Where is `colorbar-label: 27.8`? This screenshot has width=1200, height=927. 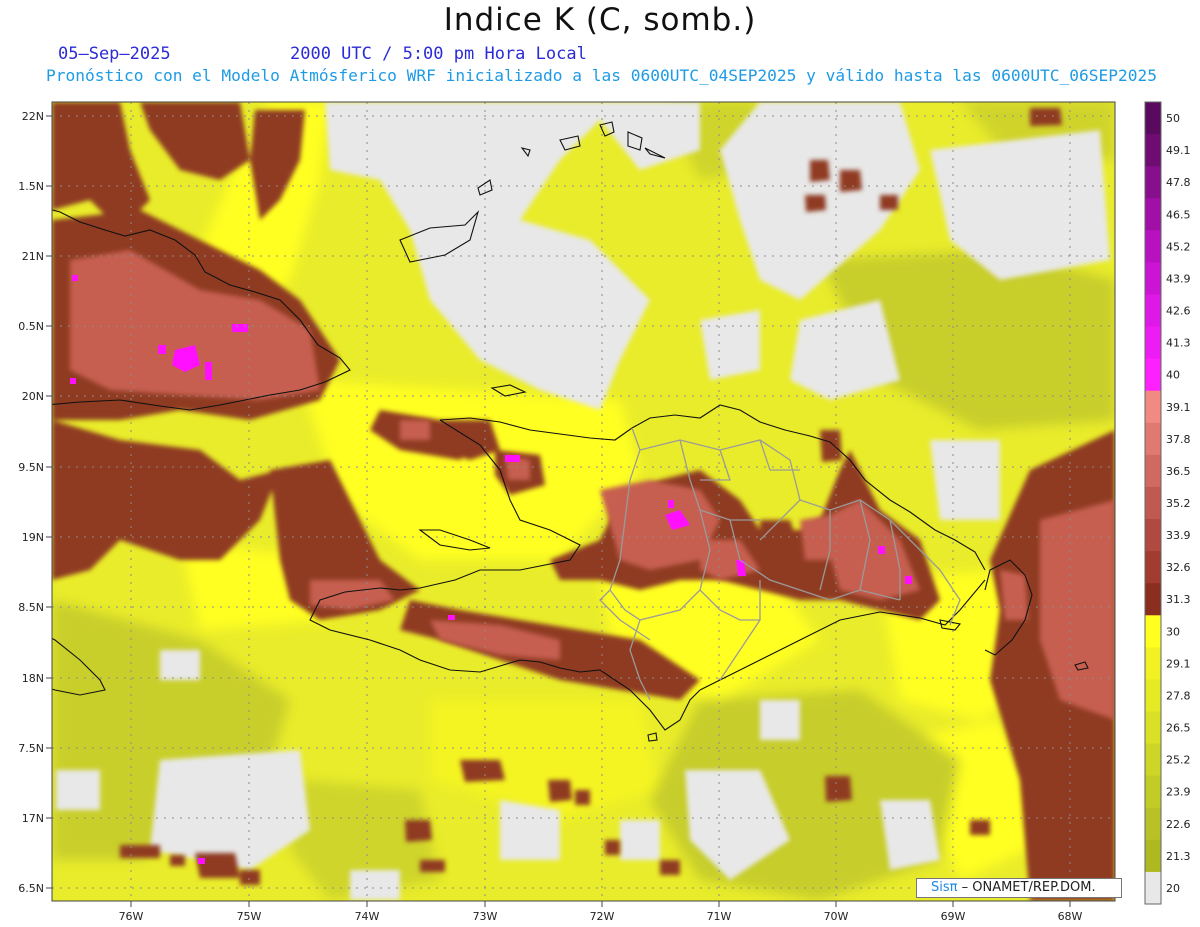
colorbar-label: 27.8 is located at coordinates (1178, 695).